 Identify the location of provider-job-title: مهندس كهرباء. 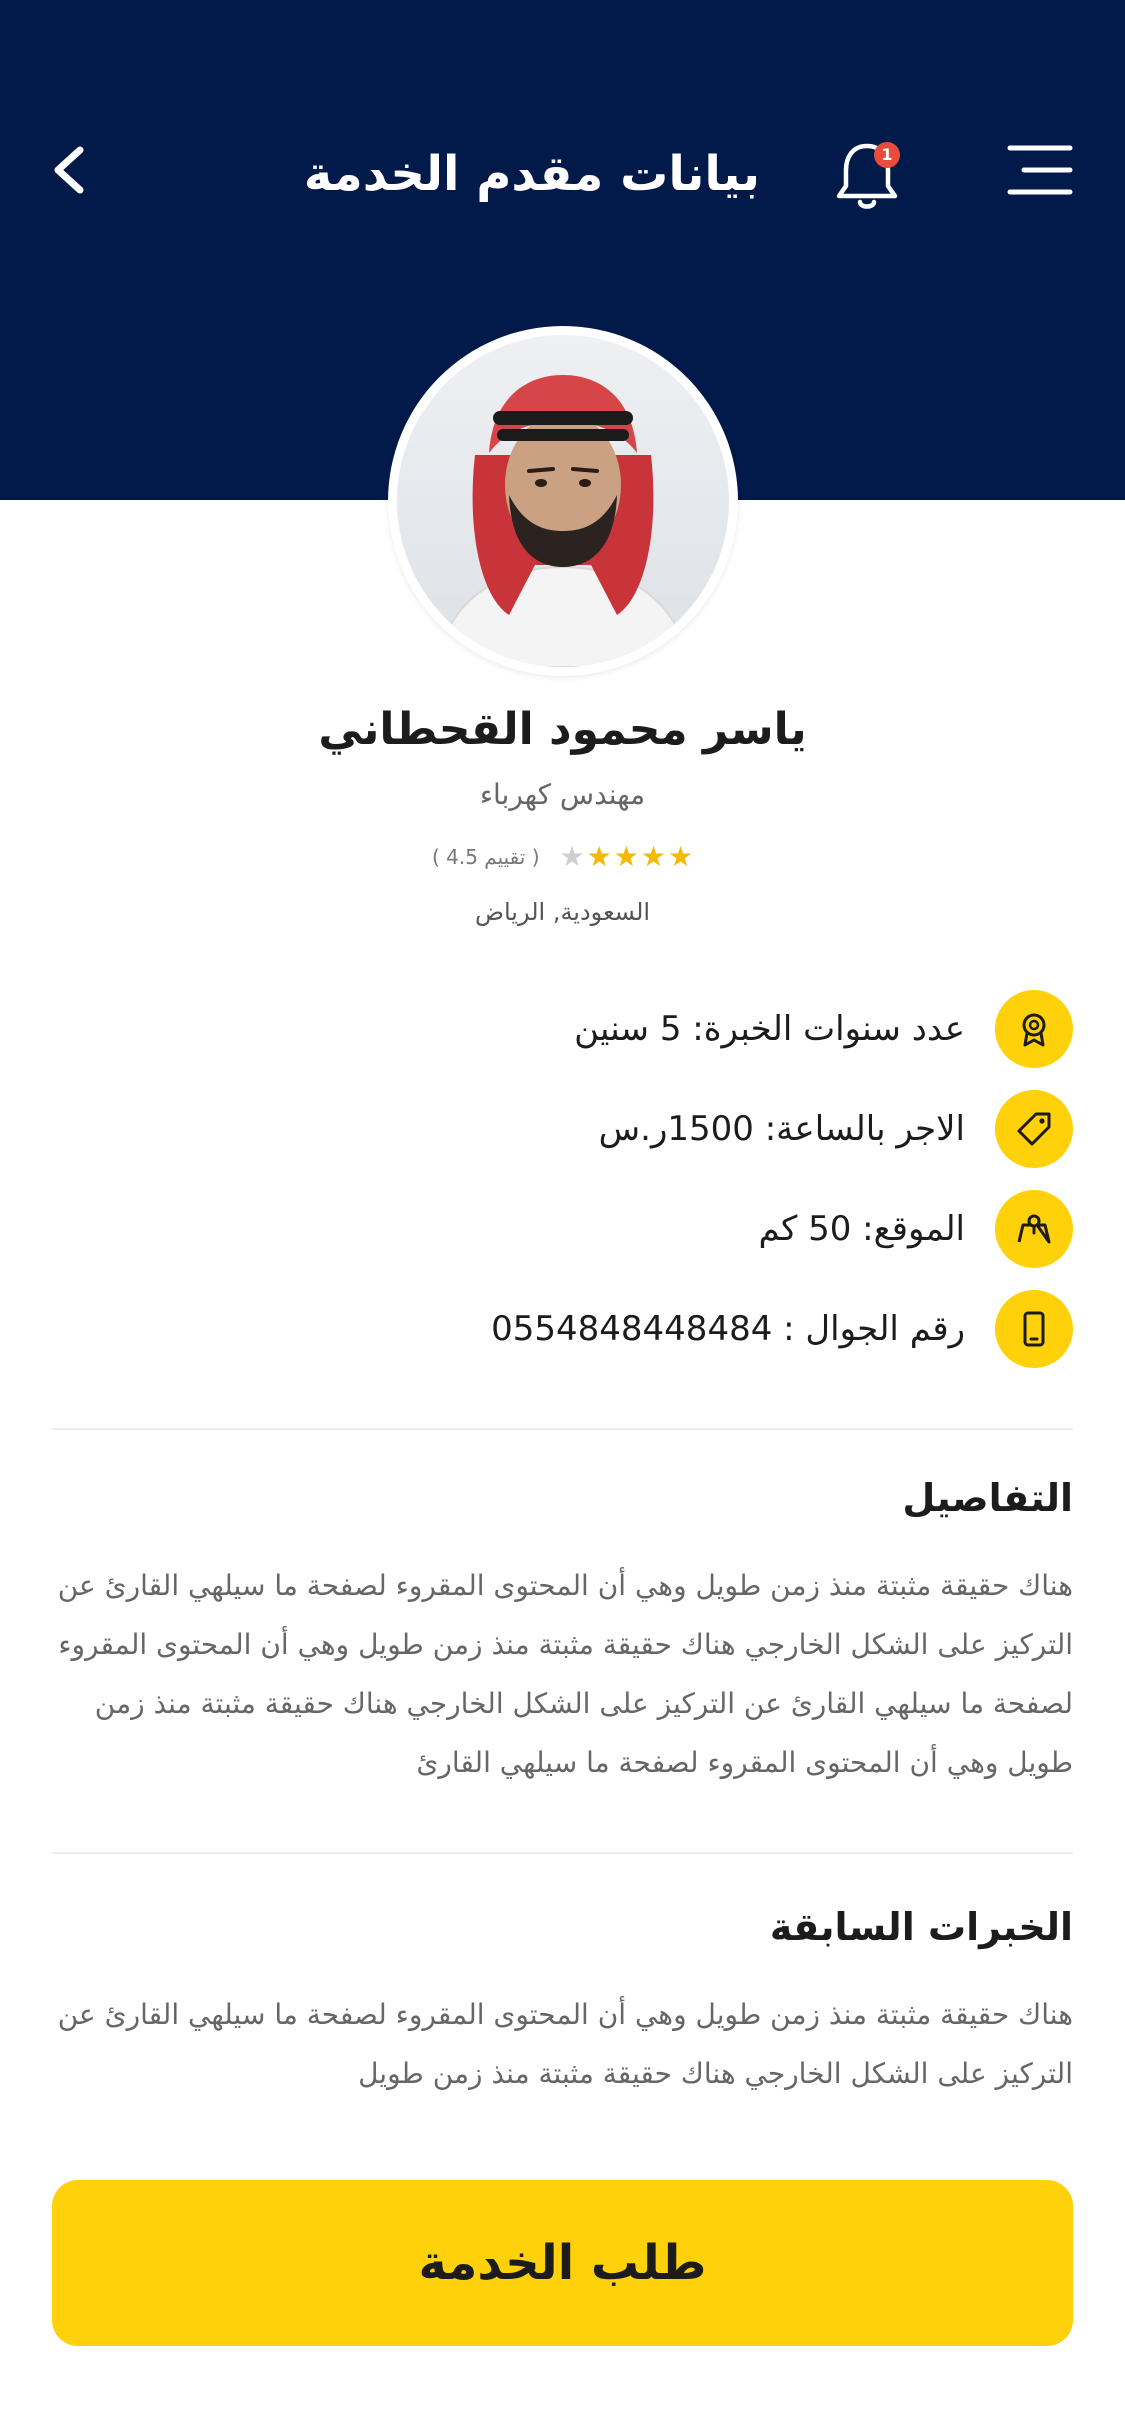
(562, 794).